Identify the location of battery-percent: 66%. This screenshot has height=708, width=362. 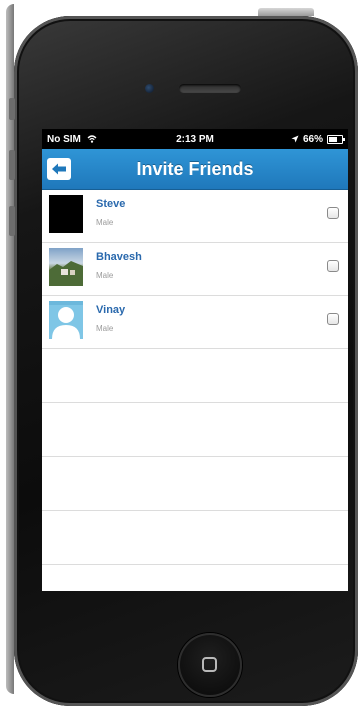
(312, 139).